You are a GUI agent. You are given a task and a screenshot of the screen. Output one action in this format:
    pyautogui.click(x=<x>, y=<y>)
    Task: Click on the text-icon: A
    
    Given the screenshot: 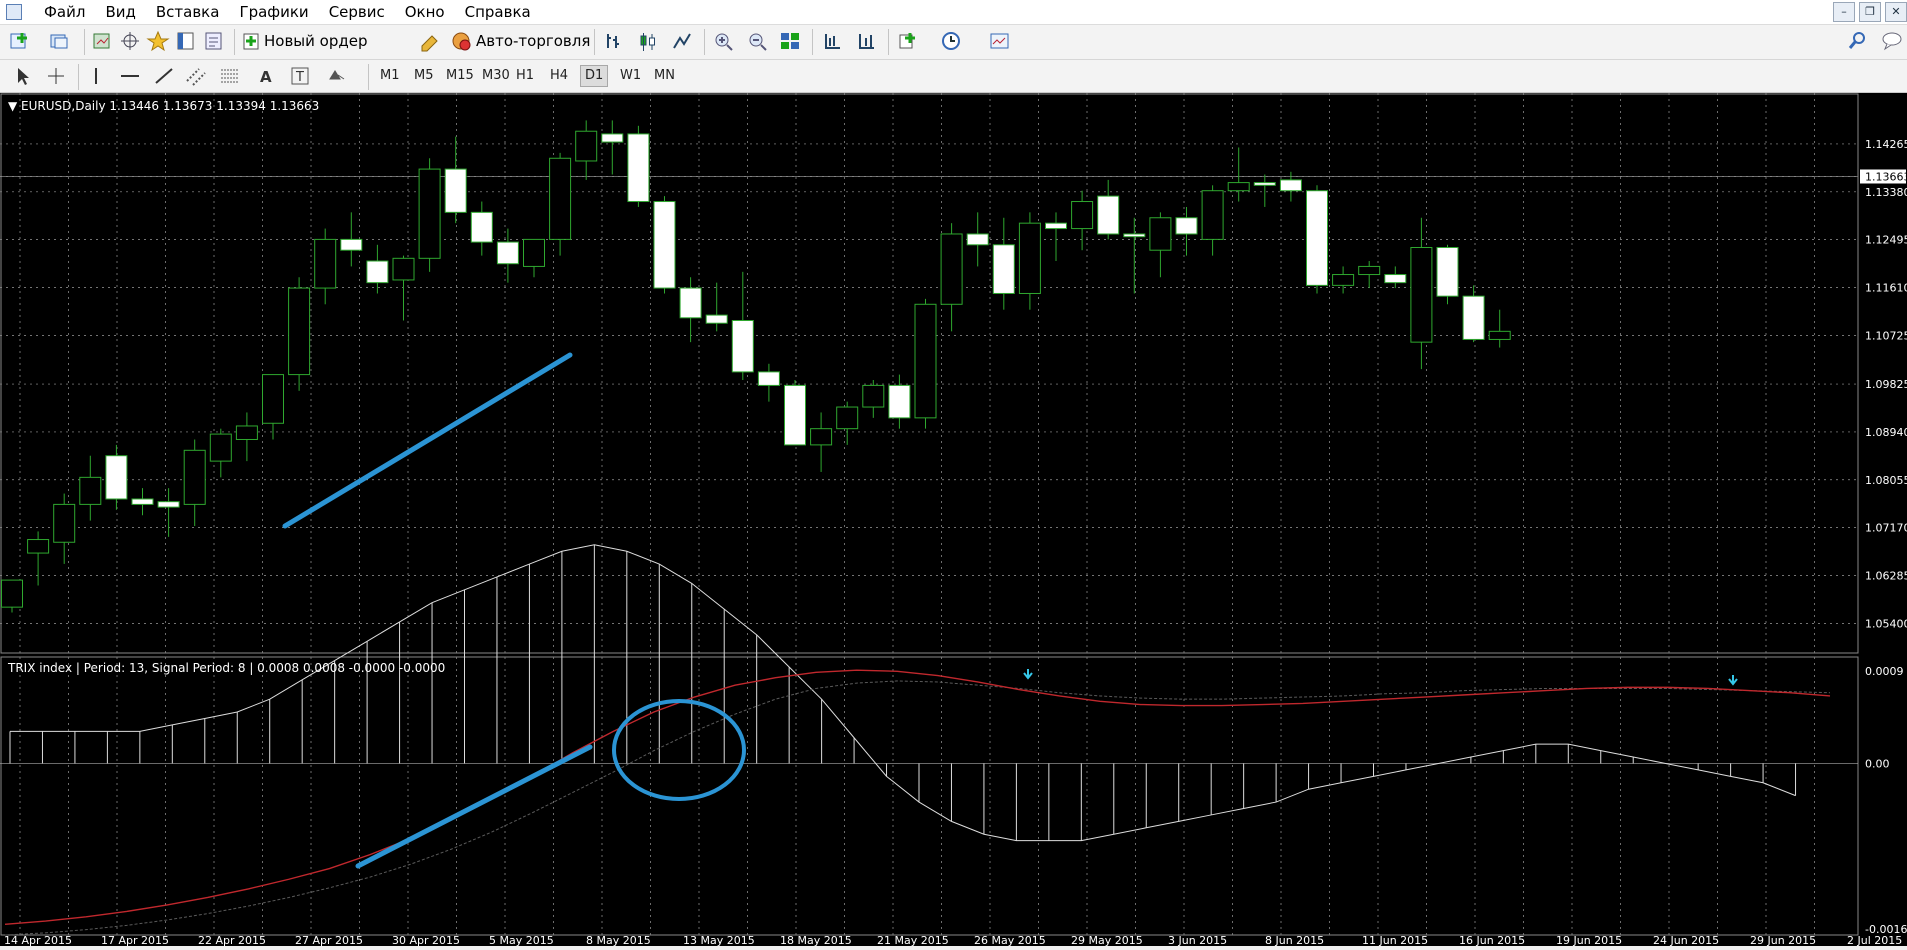 What is the action you would take?
    pyautogui.click(x=266, y=76)
    